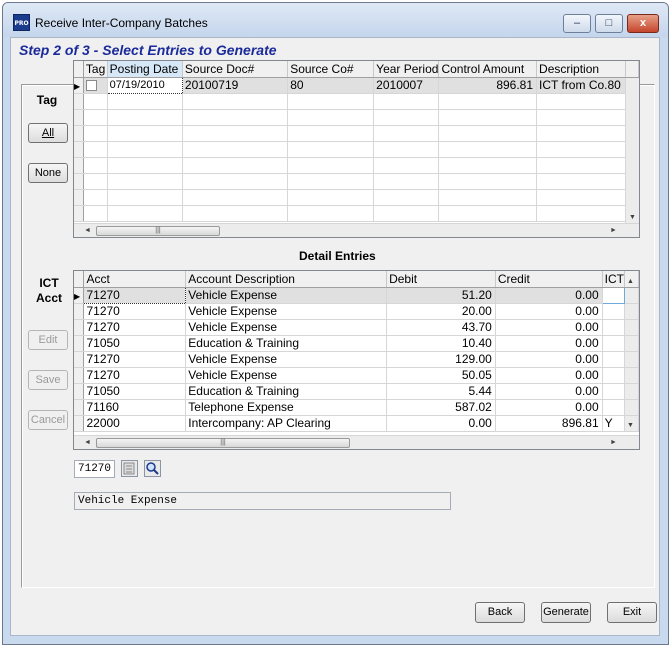 The height and width of the screenshot is (648, 672). What do you see at coordinates (135, 423) in the screenshot?
I see `acct-cell: 22000` at bounding box center [135, 423].